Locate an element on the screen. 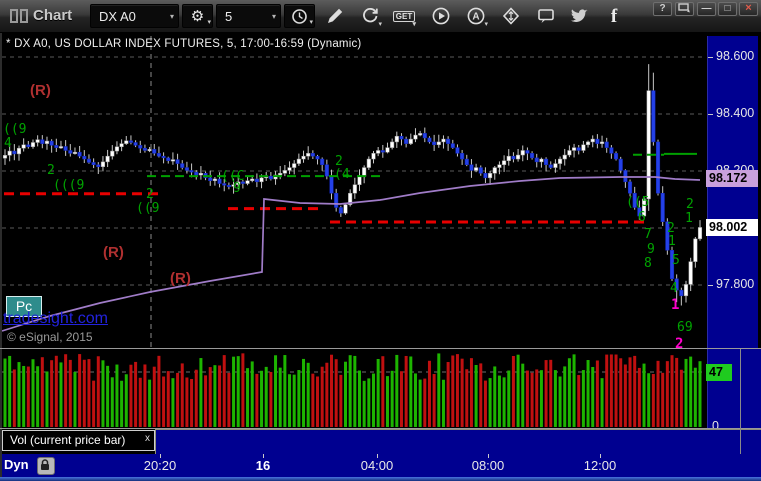 The image size is (761, 481). price-tick-label: 98.600 is located at coordinates (735, 56).